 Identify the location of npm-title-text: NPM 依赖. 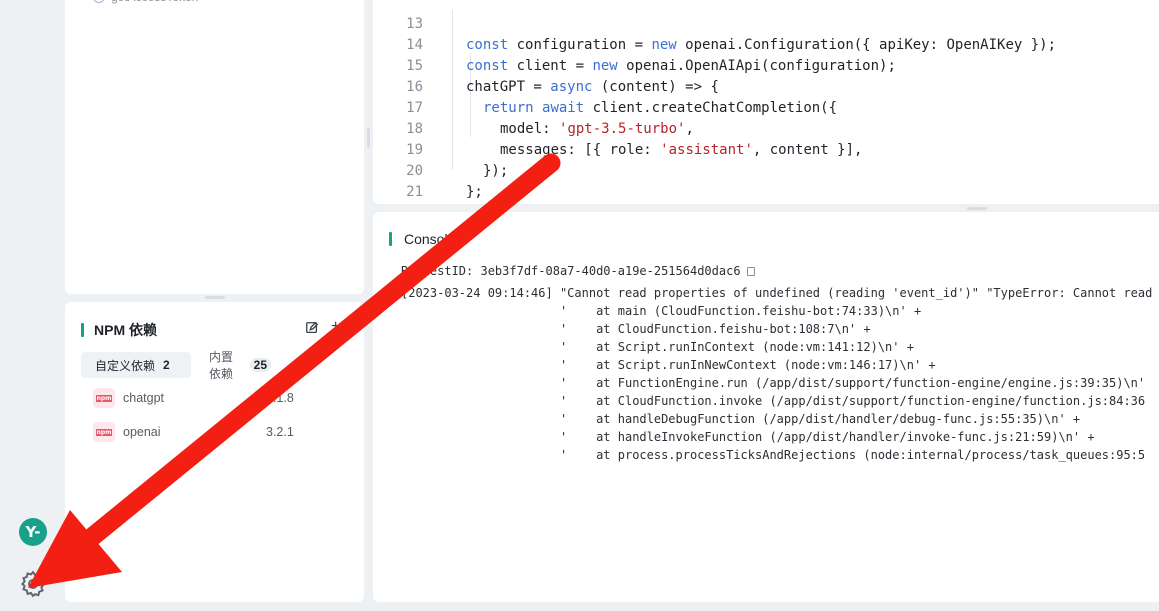
(125, 330).